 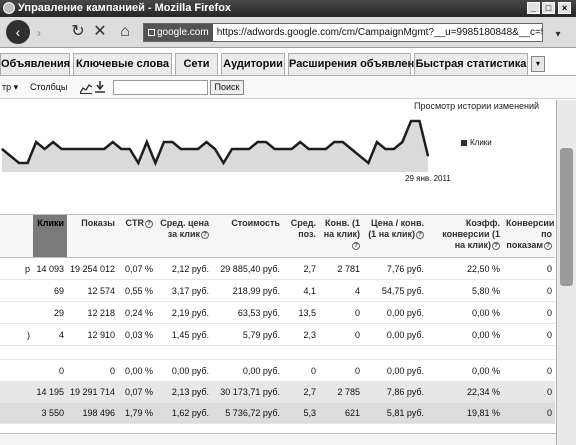 What do you see at coordinates (533, 8) in the screenshot?
I see `minimize-button: _` at bounding box center [533, 8].